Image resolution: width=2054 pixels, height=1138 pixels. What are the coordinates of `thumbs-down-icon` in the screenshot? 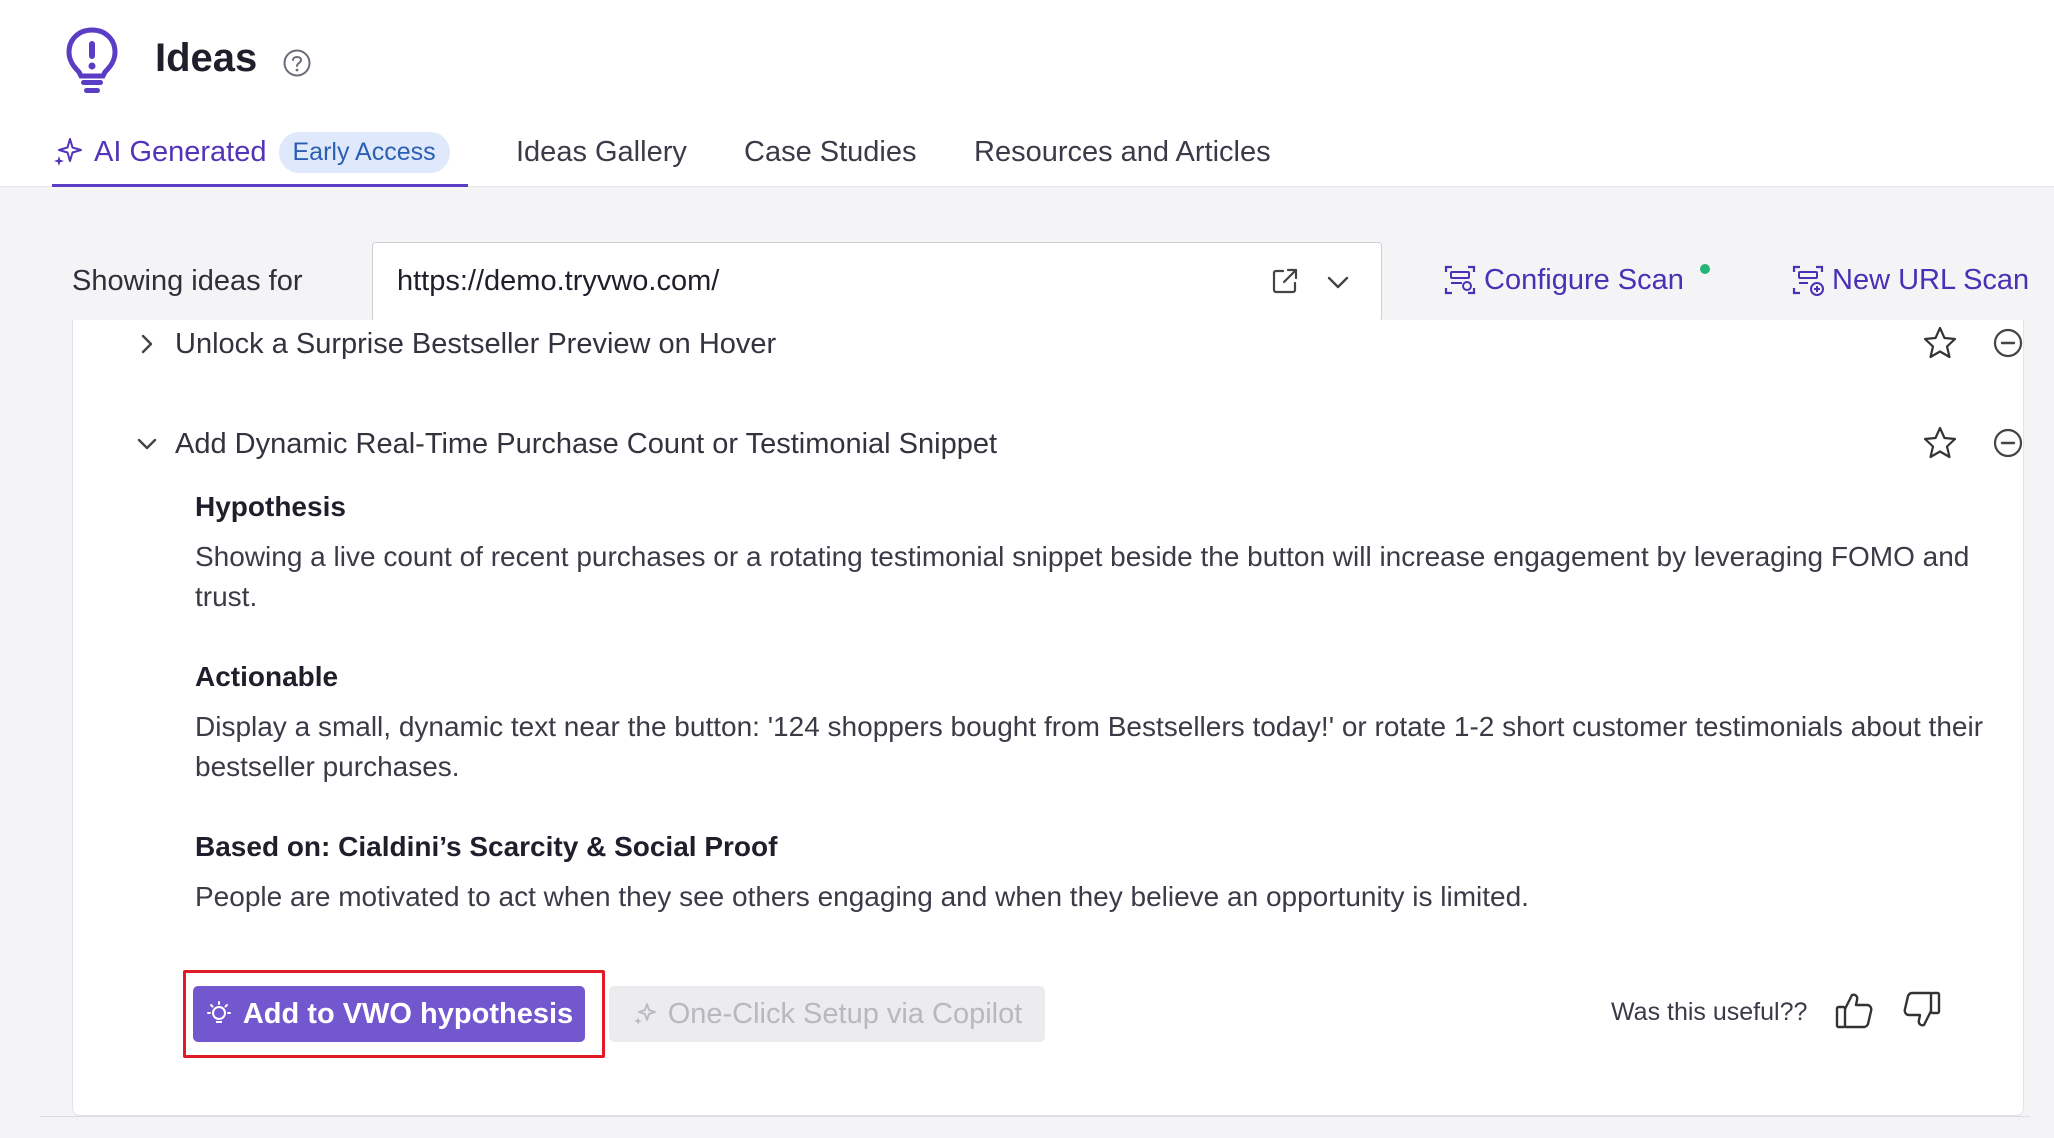 It's located at (1921, 1010).